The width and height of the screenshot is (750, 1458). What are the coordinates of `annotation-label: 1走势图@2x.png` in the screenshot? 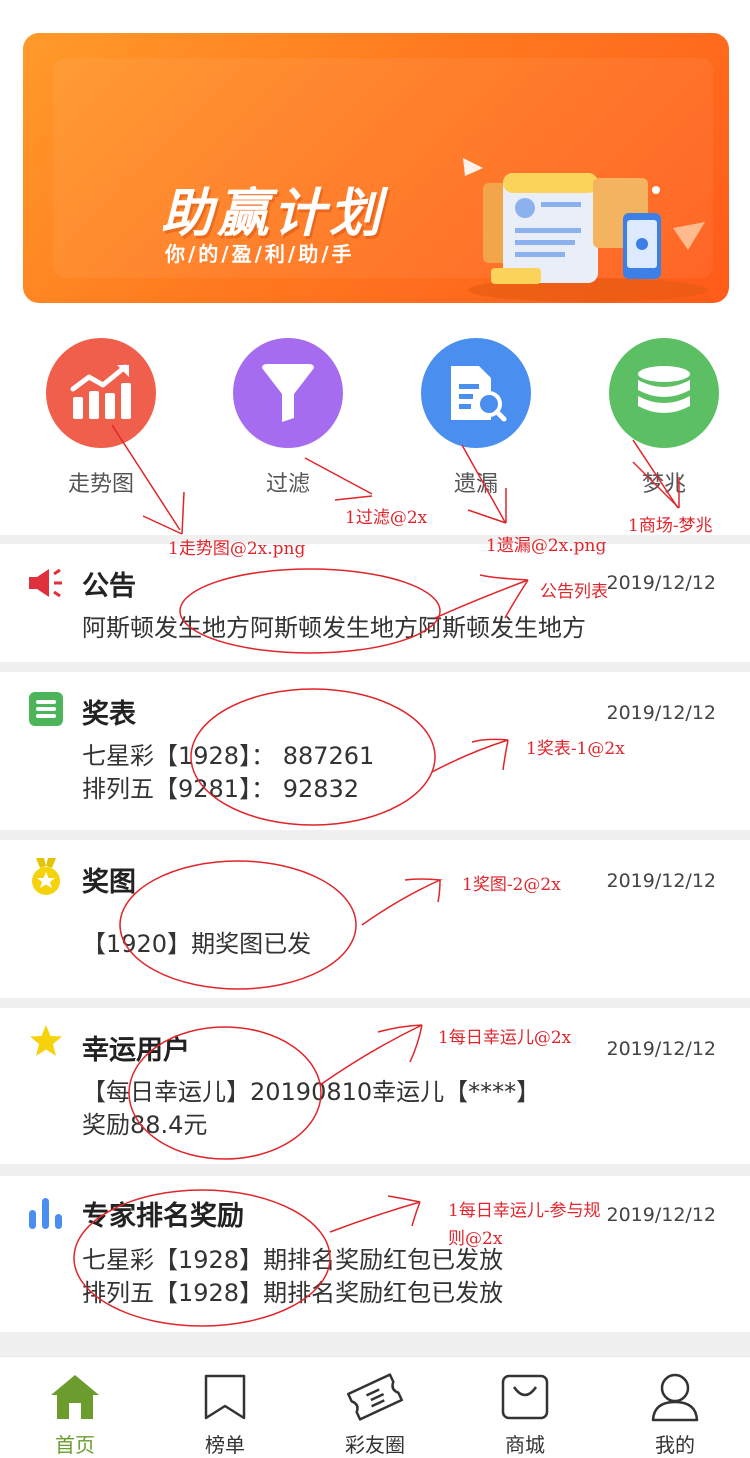 It's located at (237, 549).